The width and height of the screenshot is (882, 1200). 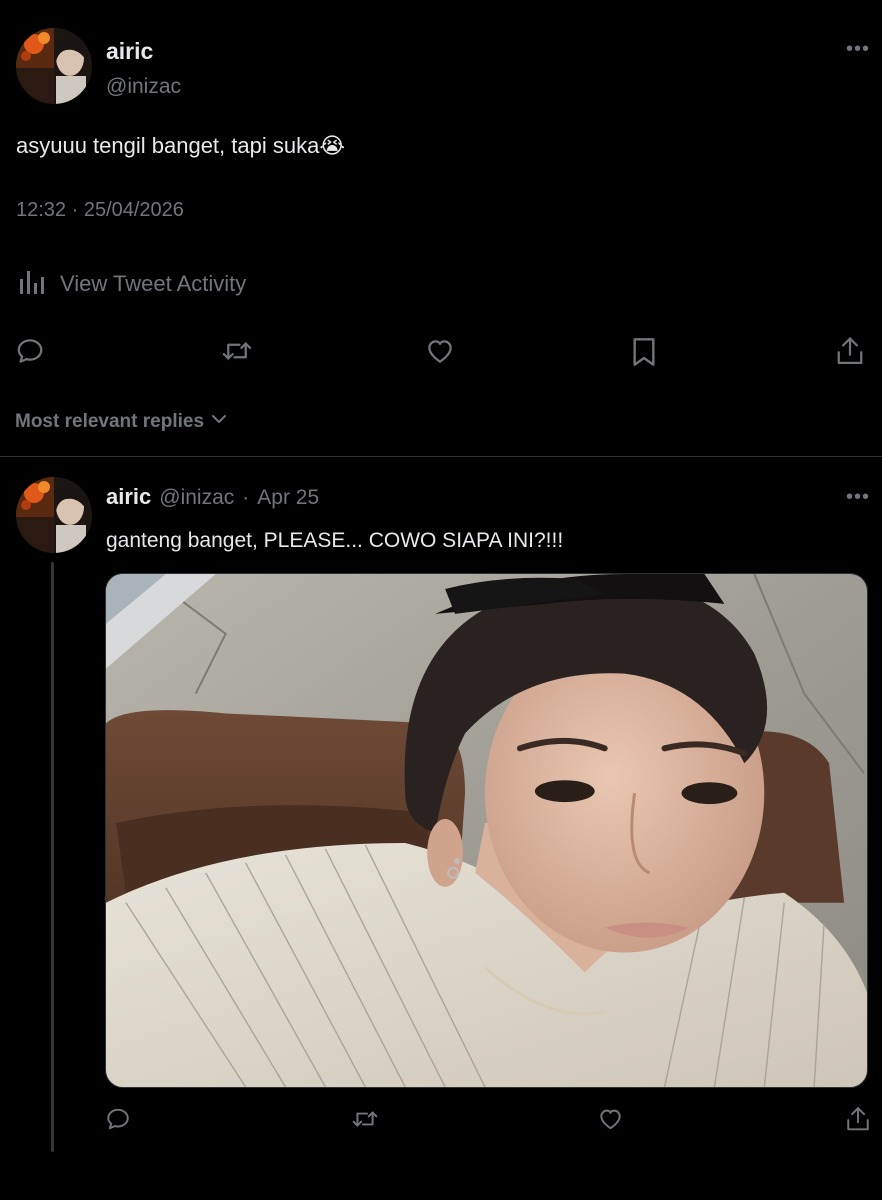 I want to click on reply-header: airic @inizac · Apr 25, so click(x=212, y=497).